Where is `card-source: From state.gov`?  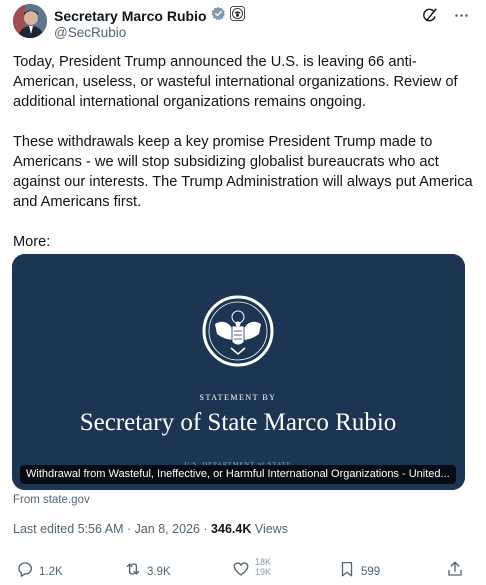
card-source: From state.gov is located at coordinates (51, 500).